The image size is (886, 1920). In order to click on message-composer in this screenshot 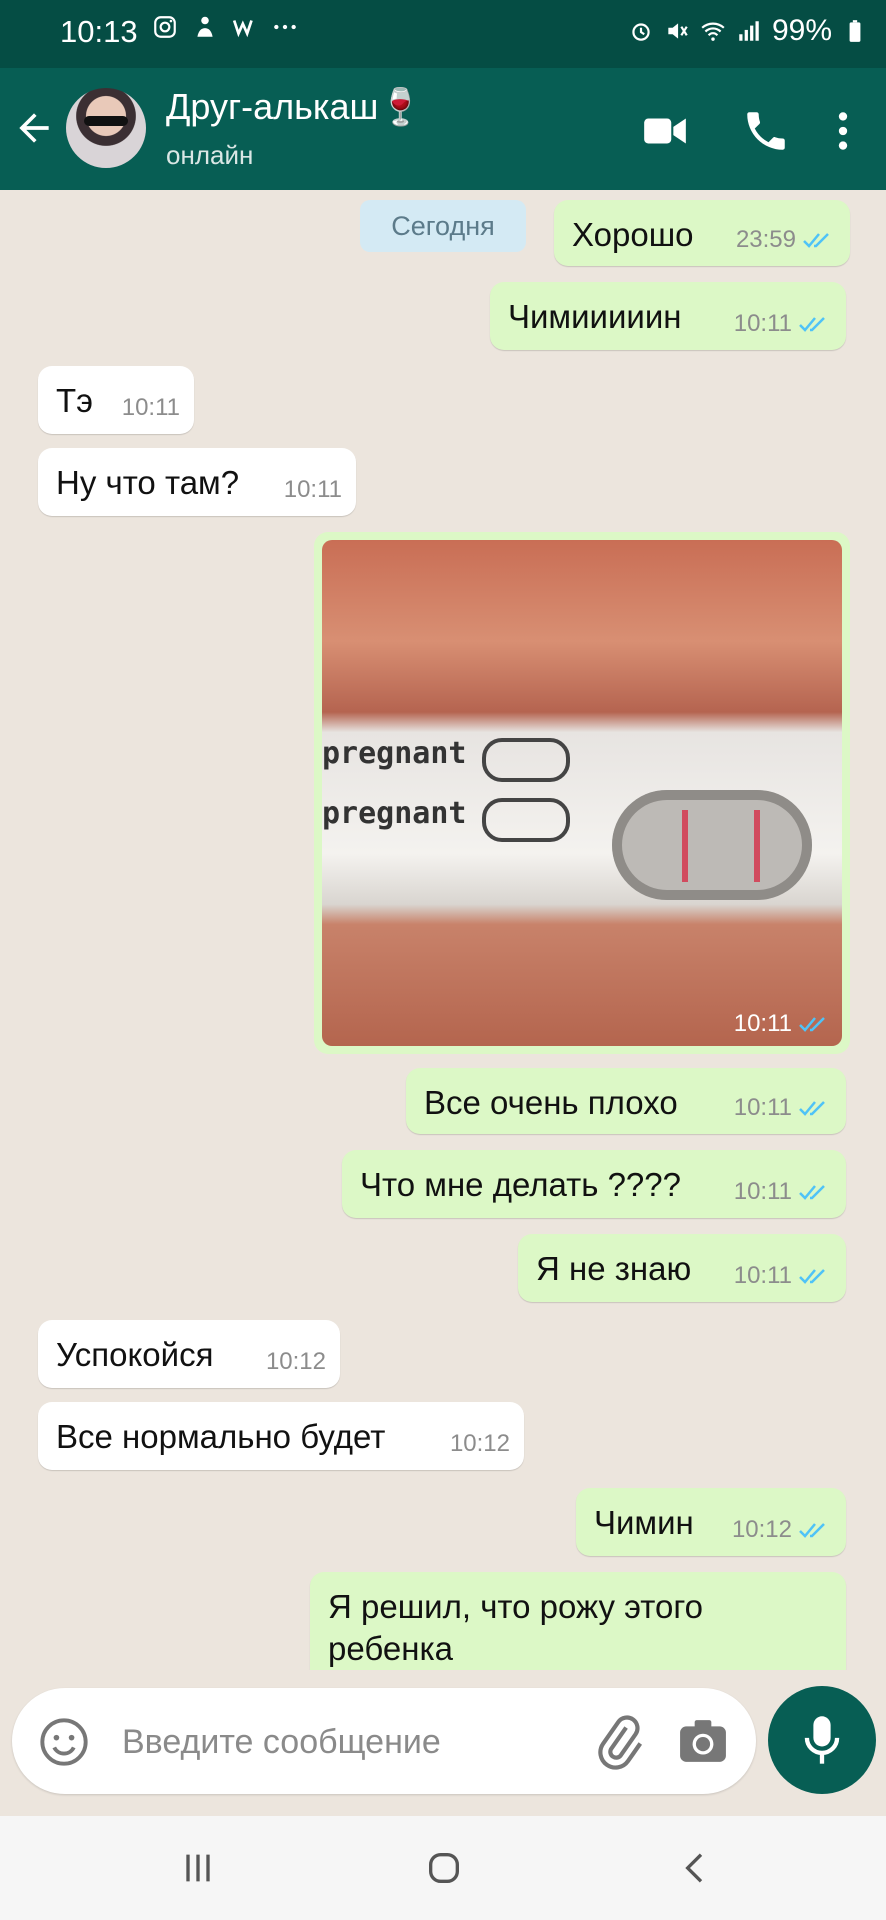, I will do `click(384, 1741)`.